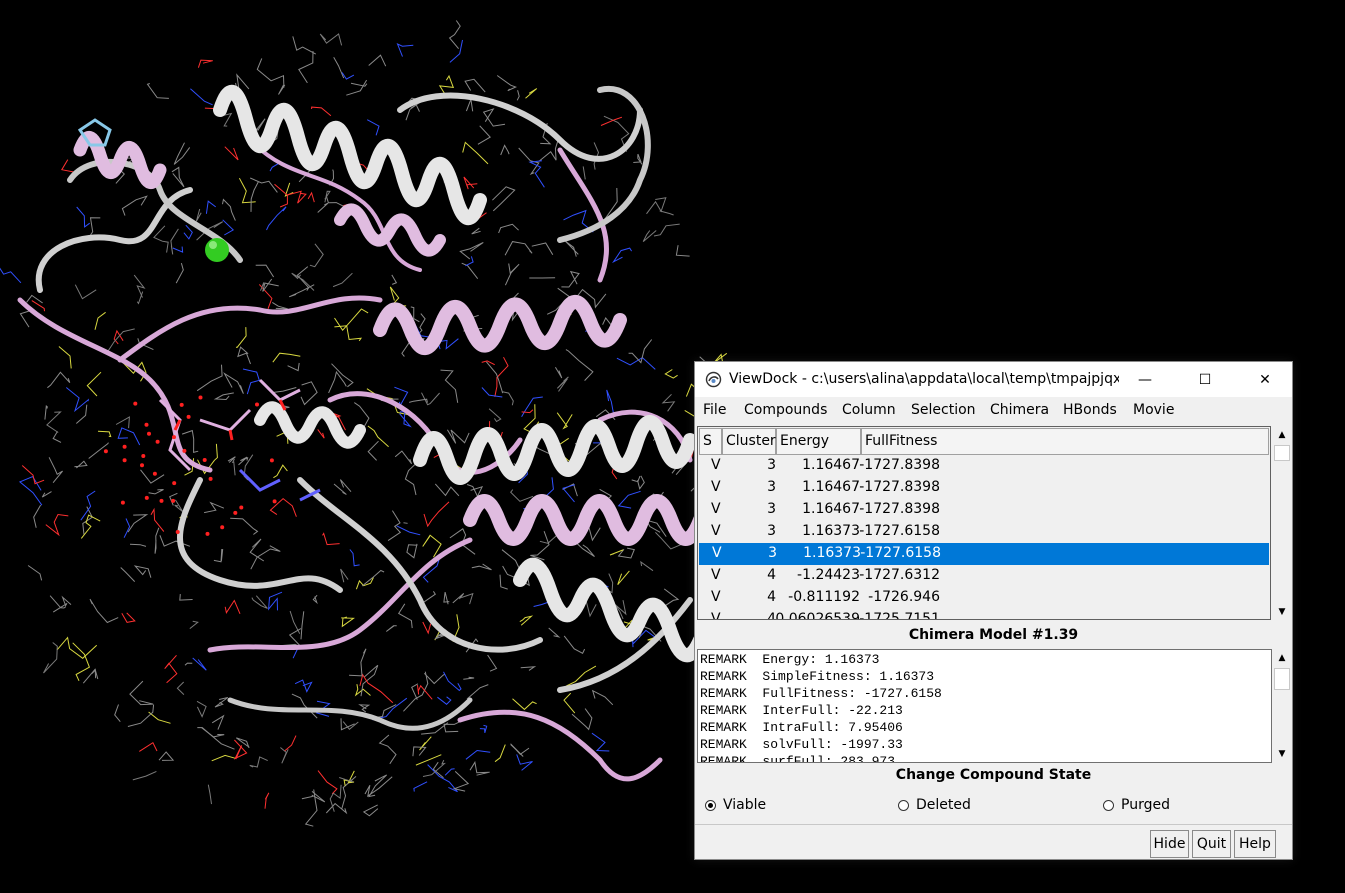 The width and height of the screenshot is (1345, 893). I want to click on metal-ion, so click(217, 250).